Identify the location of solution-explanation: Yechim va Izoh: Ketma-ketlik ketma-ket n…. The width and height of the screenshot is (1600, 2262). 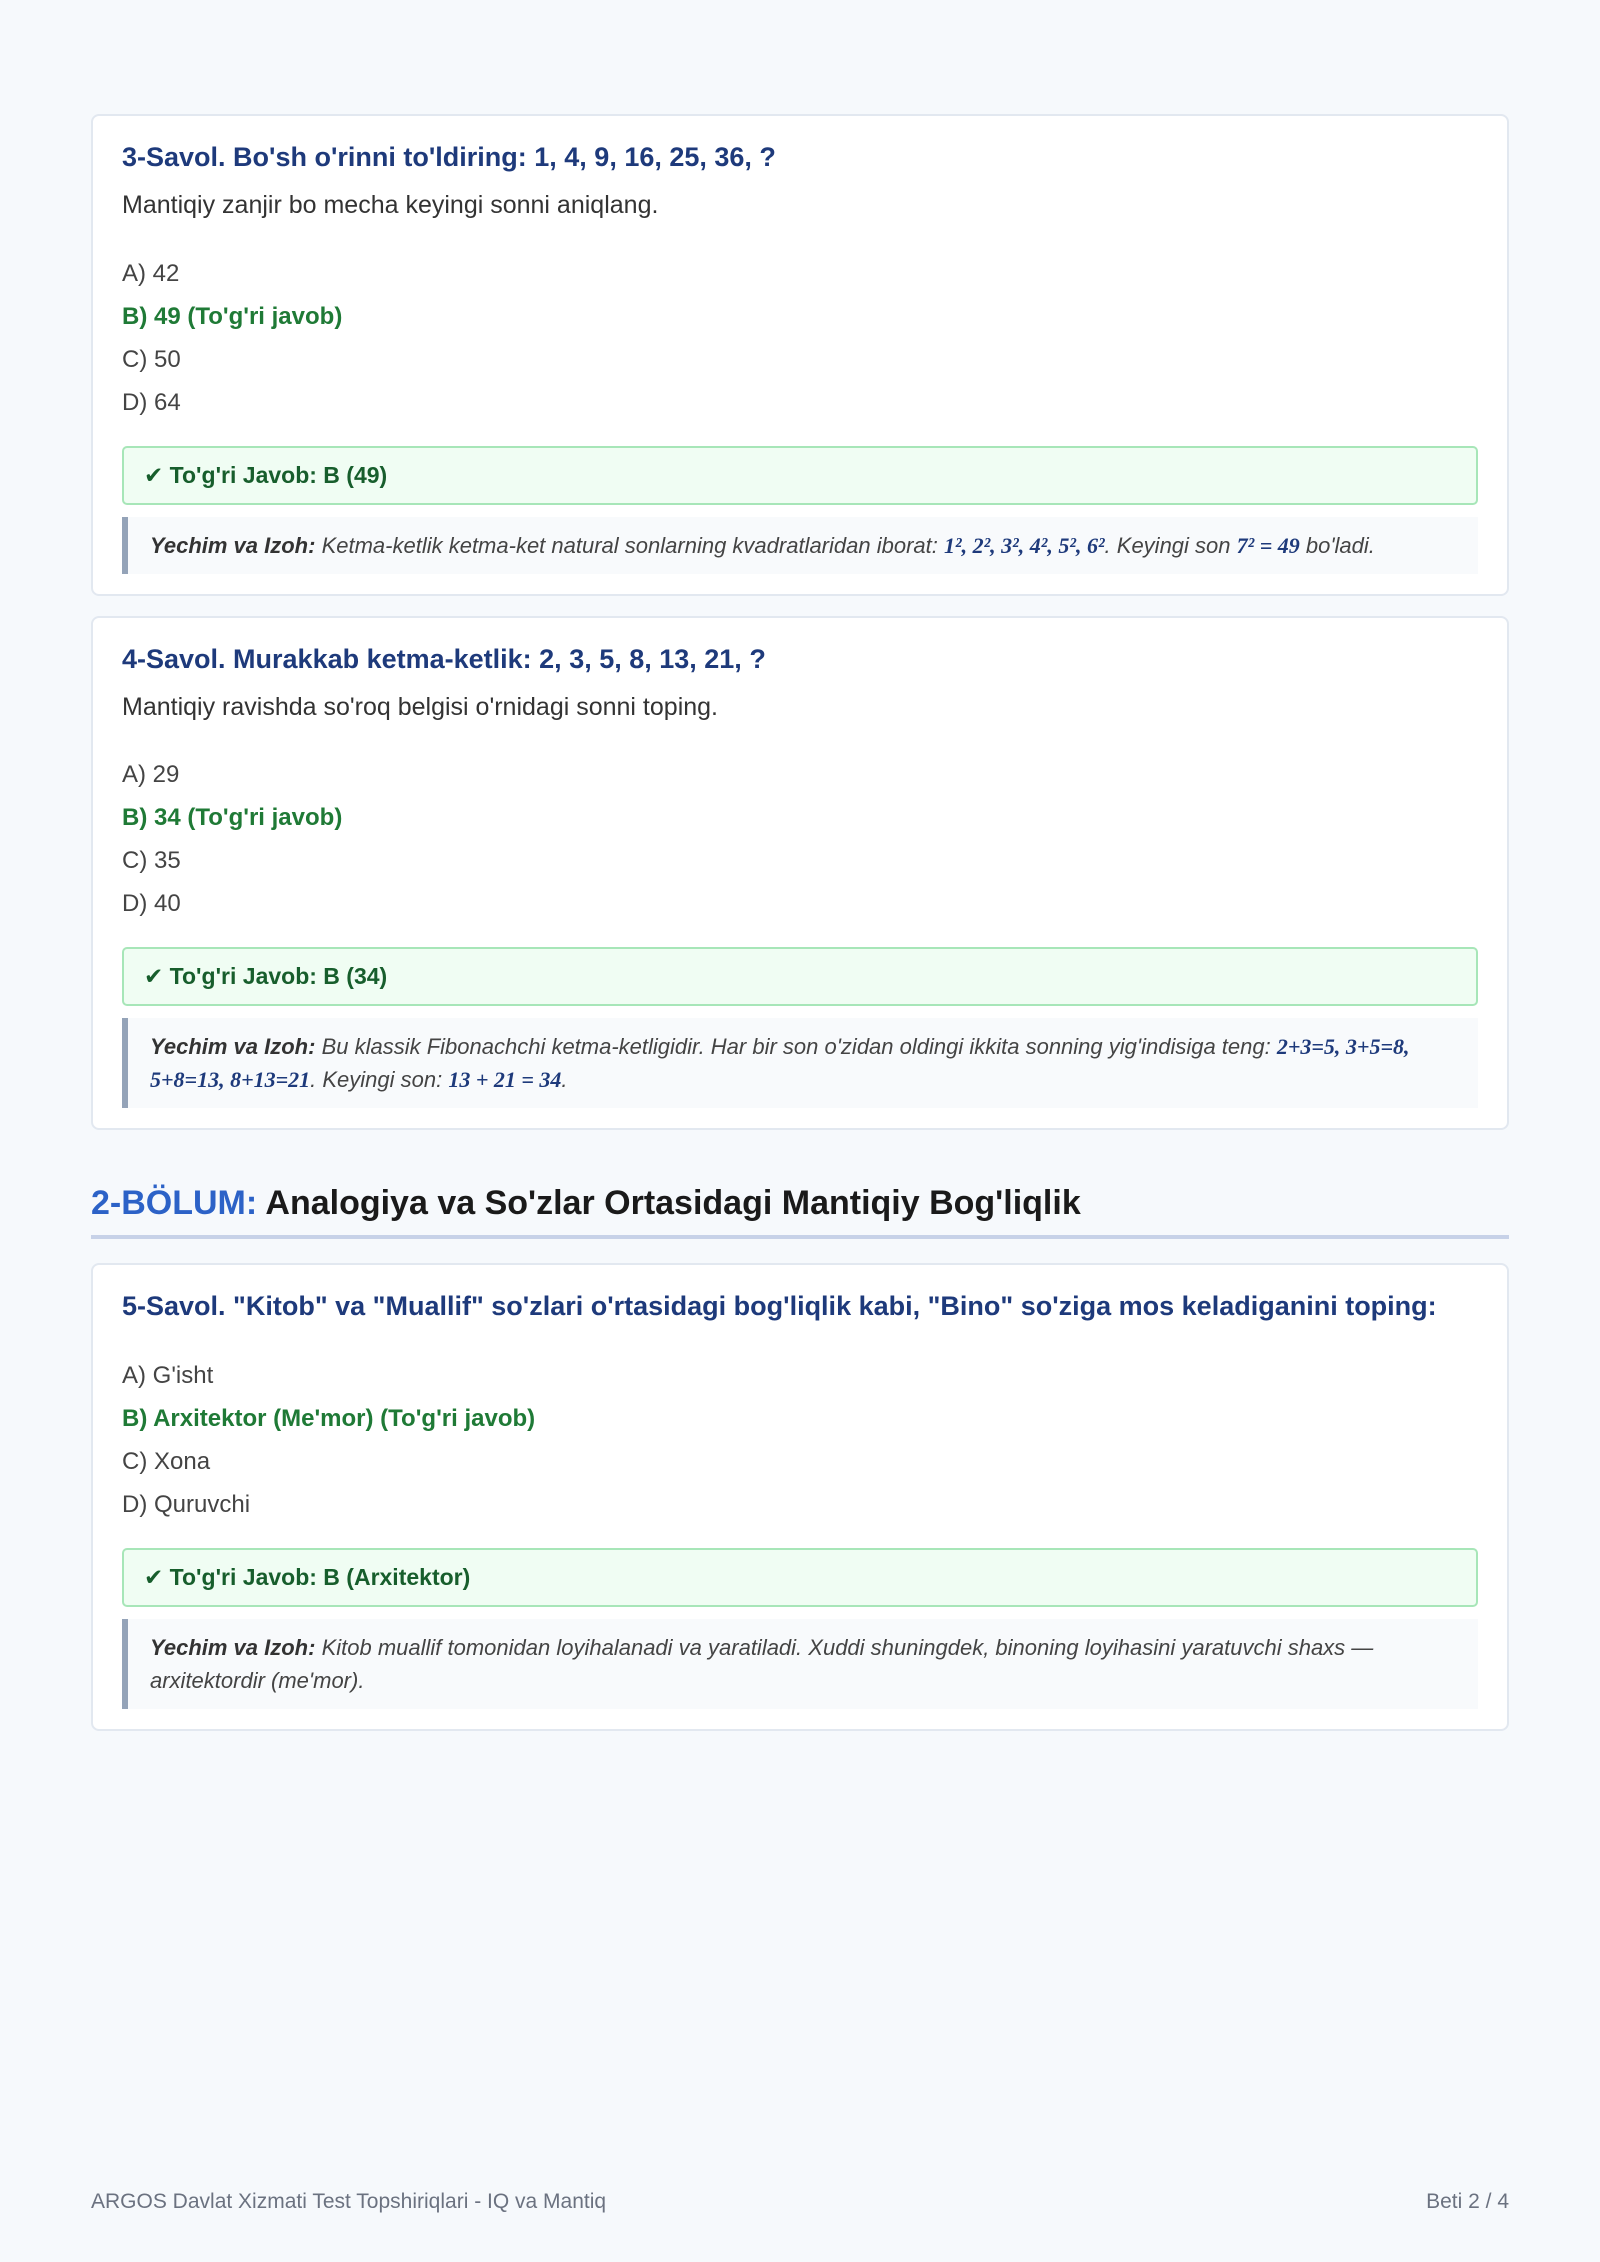
(800, 545).